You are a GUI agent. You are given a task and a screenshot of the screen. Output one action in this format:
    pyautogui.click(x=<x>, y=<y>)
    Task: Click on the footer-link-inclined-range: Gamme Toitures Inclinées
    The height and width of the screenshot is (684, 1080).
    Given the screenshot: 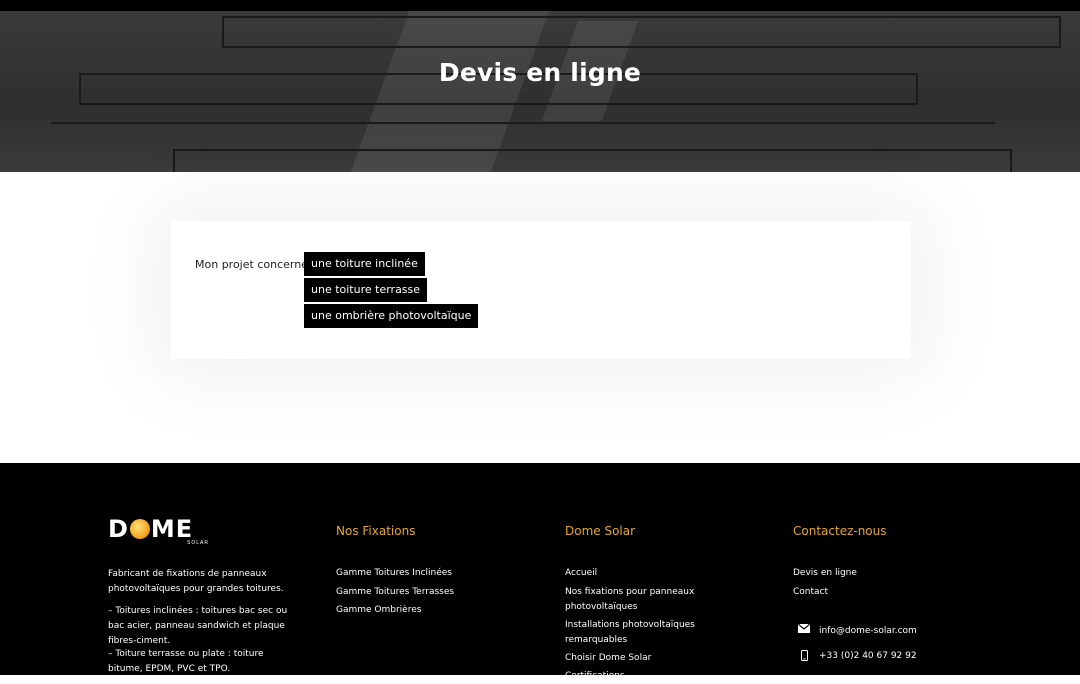 What is the action you would take?
    pyautogui.click(x=394, y=573)
    